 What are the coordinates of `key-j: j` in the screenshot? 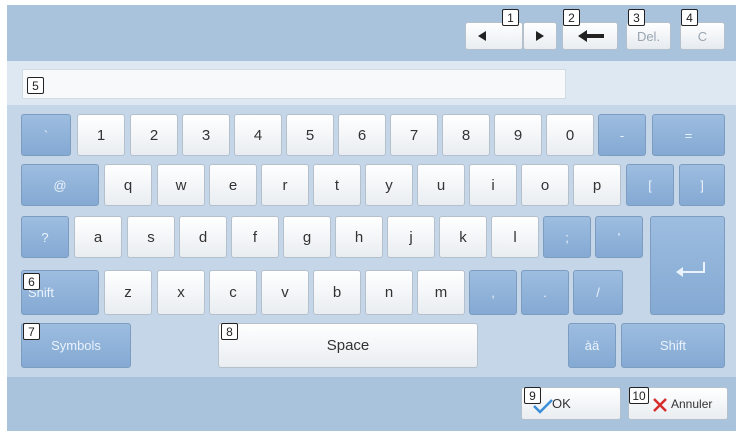 It's located at (411, 237).